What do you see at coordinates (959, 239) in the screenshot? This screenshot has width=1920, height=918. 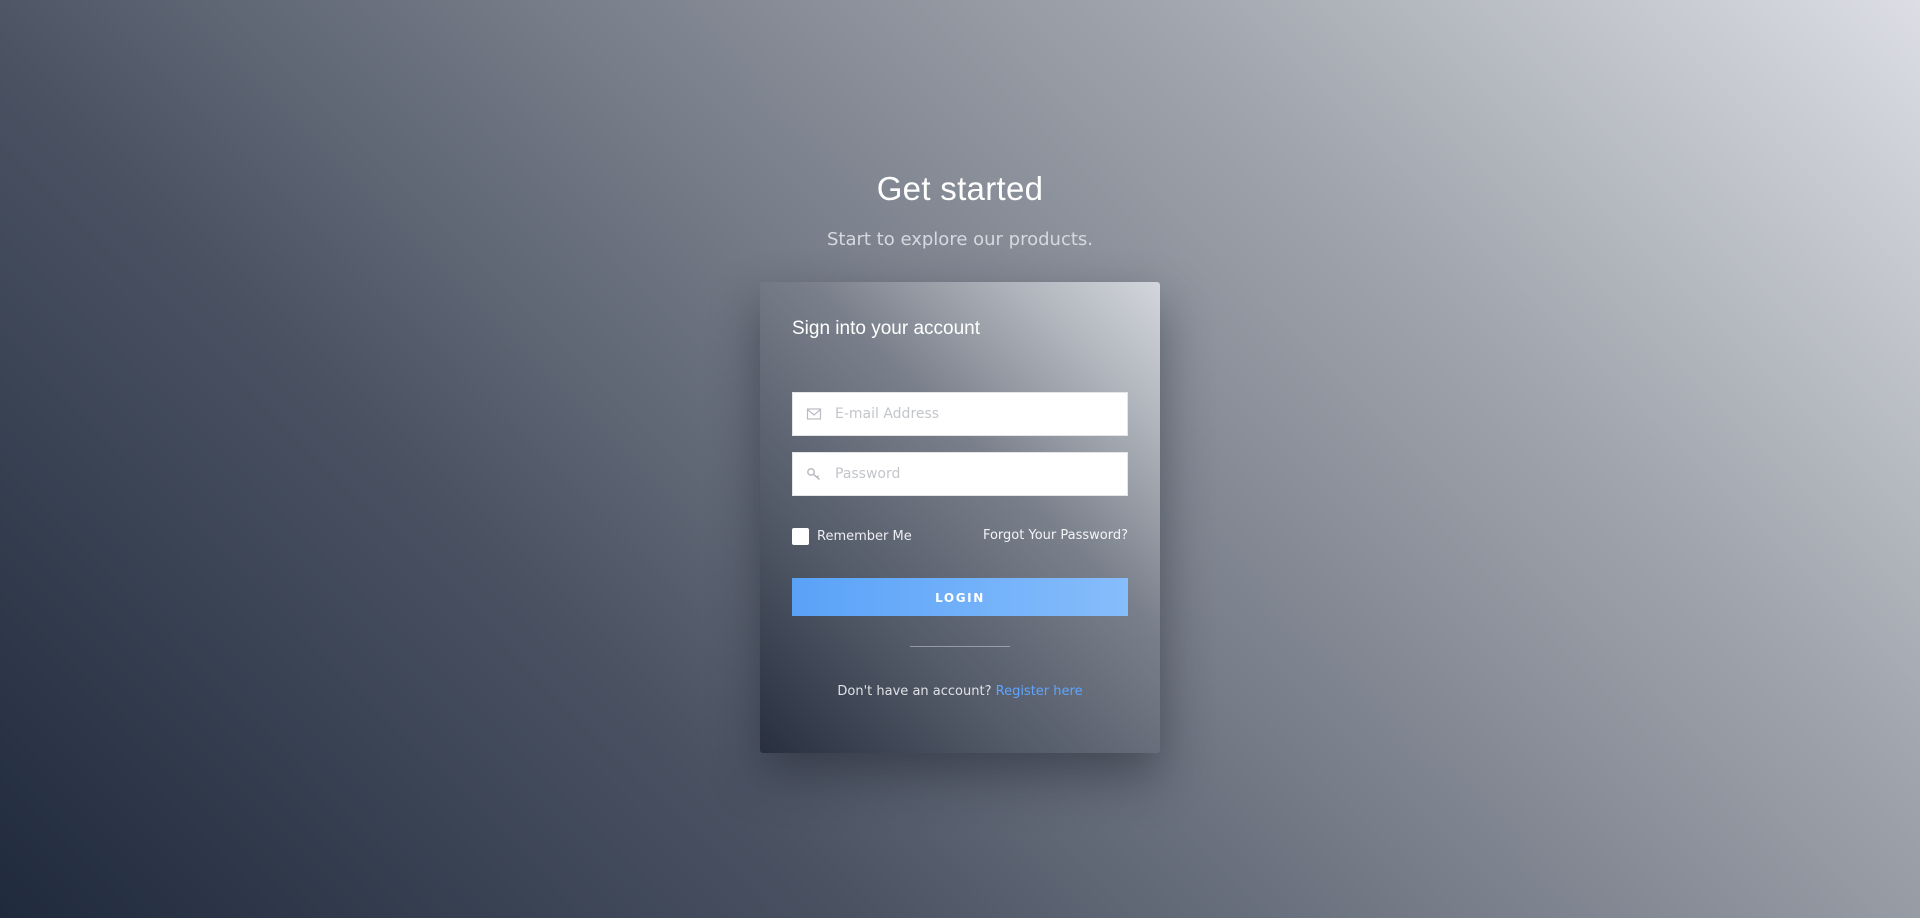 I see `page-subtitle: Start to explore our products.` at bounding box center [959, 239].